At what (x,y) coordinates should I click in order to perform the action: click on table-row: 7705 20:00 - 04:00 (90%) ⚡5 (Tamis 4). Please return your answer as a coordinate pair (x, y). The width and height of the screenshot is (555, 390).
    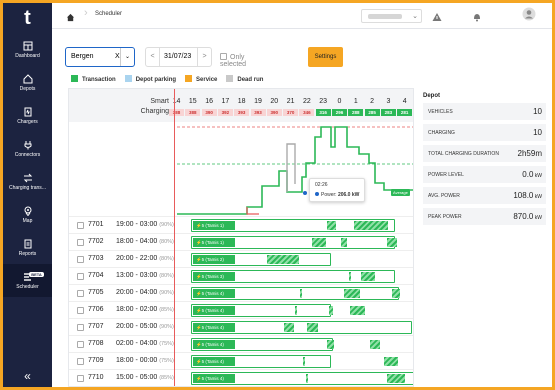
    Looking at the image, I should click on (241, 292).